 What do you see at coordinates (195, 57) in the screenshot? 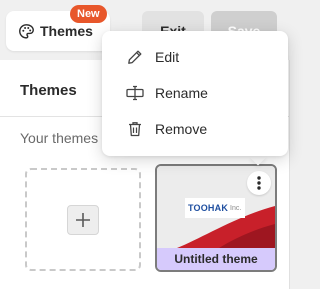
I see `menu-item-edit: Edit` at bounding box center [195, 57].